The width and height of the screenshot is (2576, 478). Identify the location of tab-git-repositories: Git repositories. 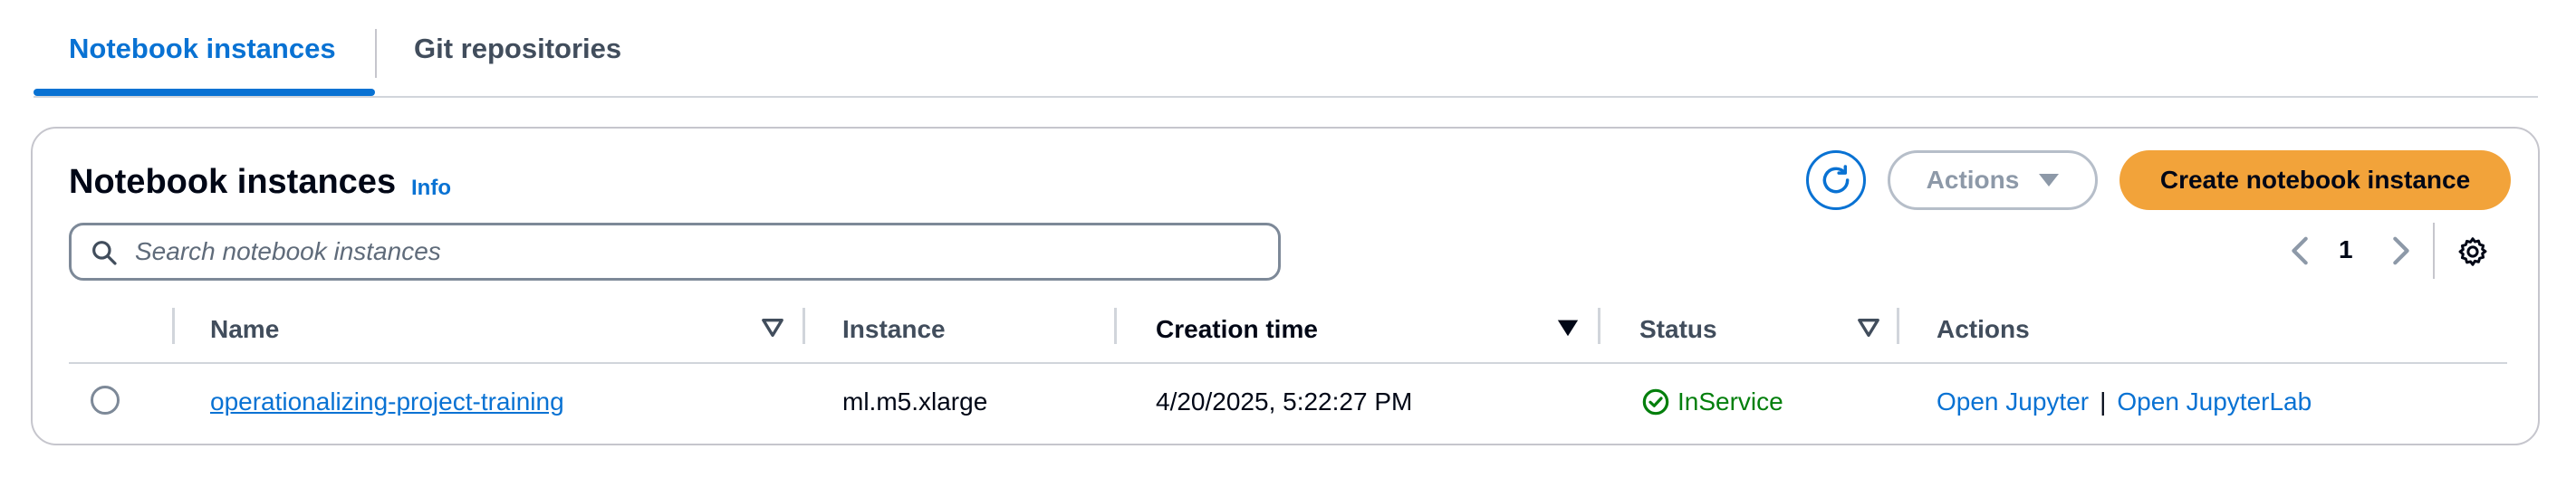
(517, 49).